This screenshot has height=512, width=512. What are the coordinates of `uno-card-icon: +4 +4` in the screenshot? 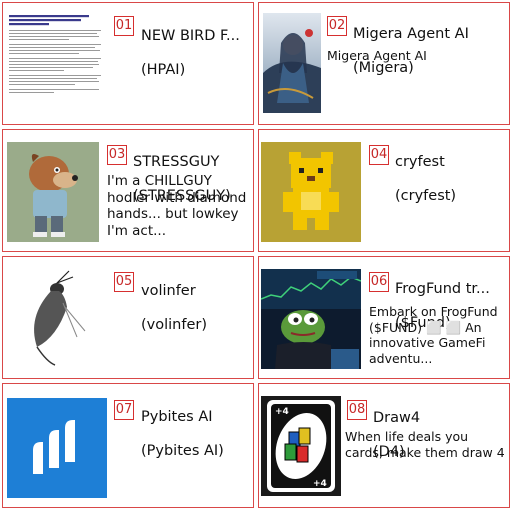 It's located at (301, 446).